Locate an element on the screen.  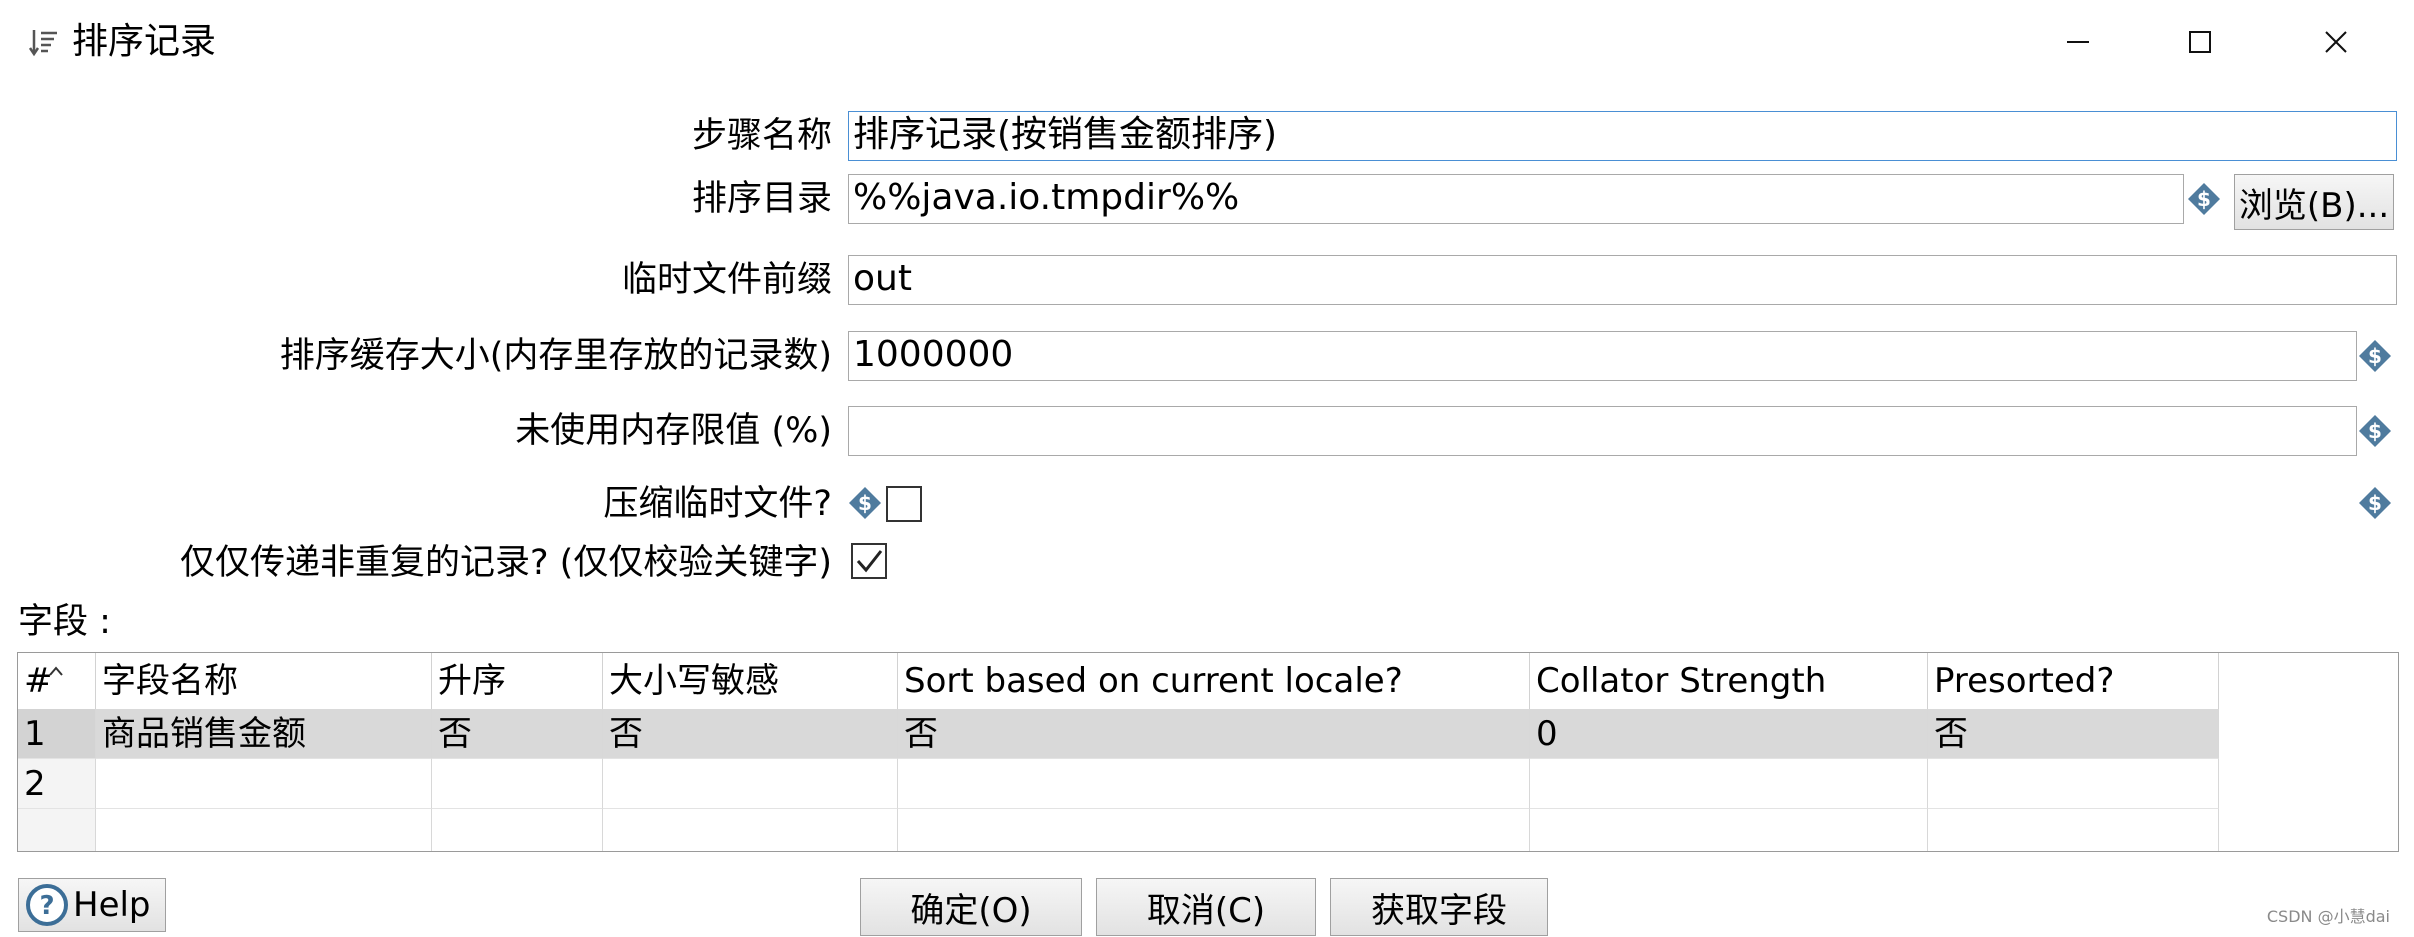
help-label: Help is located at coordinates (112, 905).